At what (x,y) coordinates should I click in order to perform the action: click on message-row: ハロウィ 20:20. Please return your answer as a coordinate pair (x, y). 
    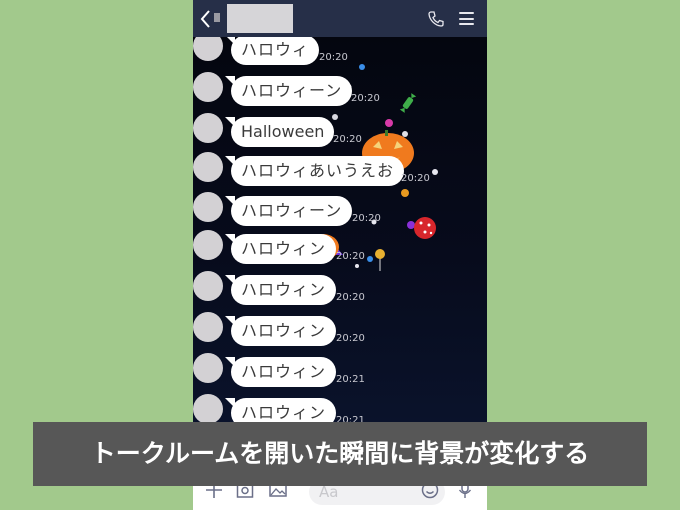
    Looking at the image, I should click on (340, 54).